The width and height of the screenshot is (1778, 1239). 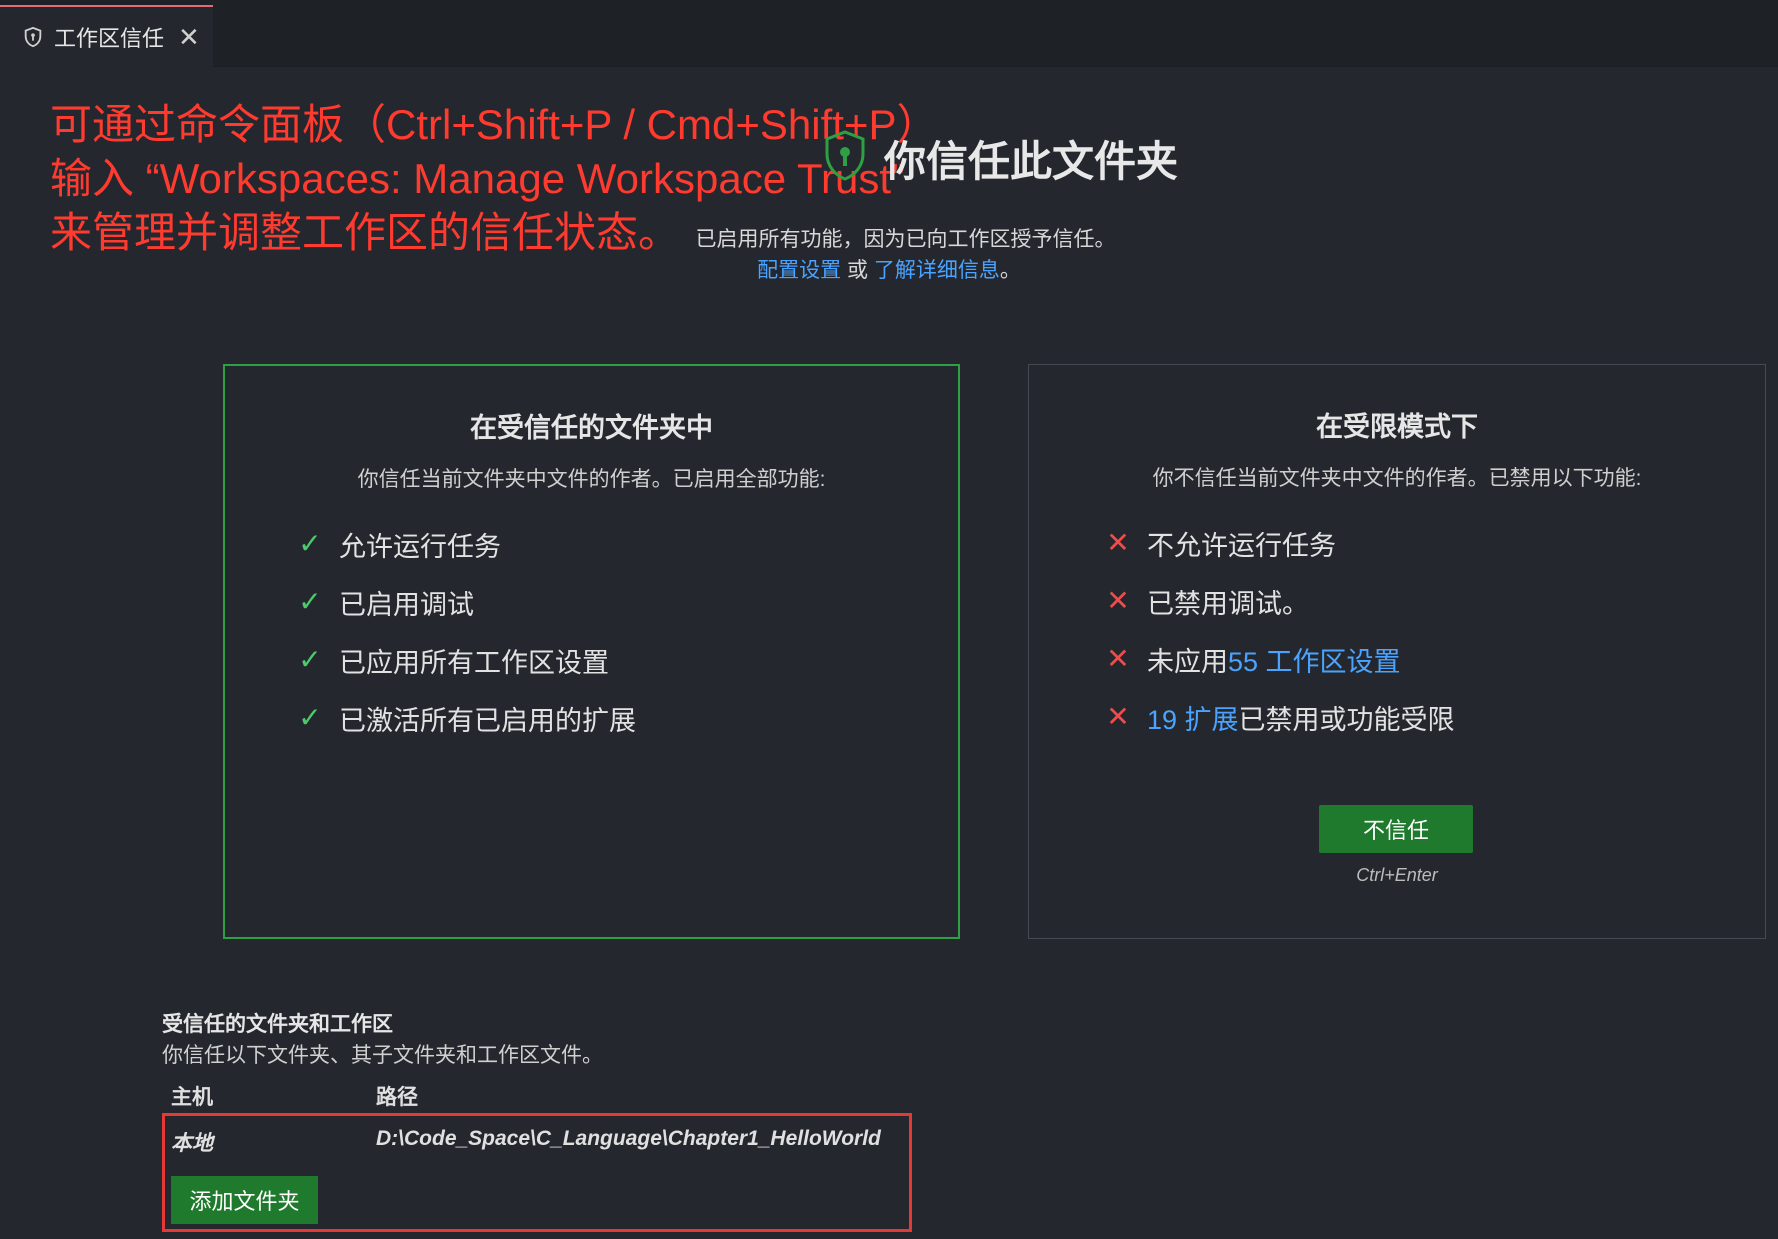 I want to click on workspace-settings-link: 55 工作区设置, so click(x=1314, y=659).